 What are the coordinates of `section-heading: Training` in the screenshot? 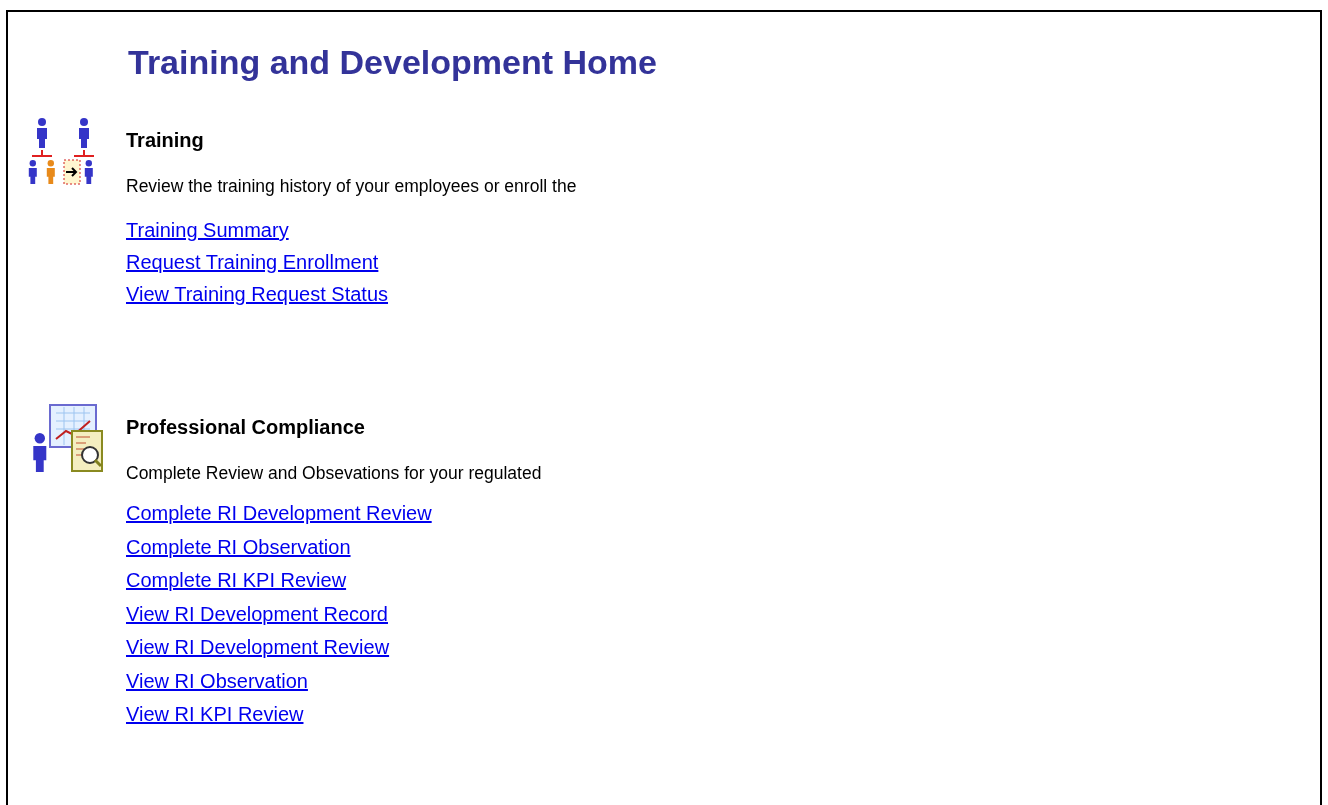 It's located at (165, 140).